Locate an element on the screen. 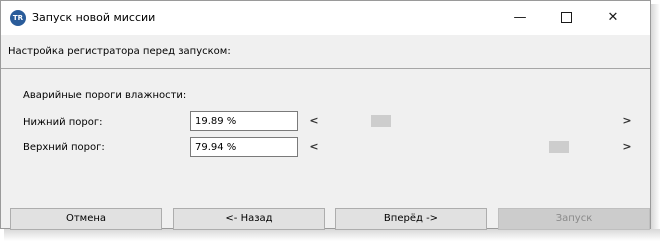 This screenshot has height=241, width=660. maximize-icon is located at coordinates (566, 17).